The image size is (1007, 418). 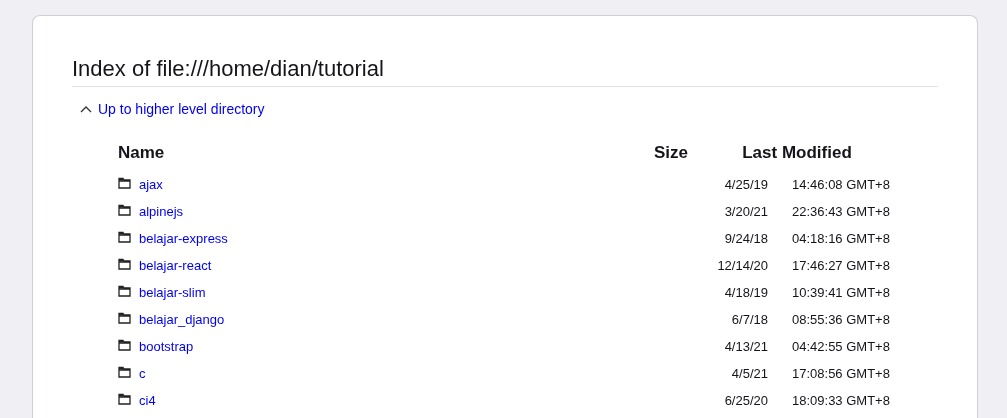 What do you see at coordinates (749, 320) in the screenshot?
I see `modified-date: 6/7/18` at bounding box center [749, 320].